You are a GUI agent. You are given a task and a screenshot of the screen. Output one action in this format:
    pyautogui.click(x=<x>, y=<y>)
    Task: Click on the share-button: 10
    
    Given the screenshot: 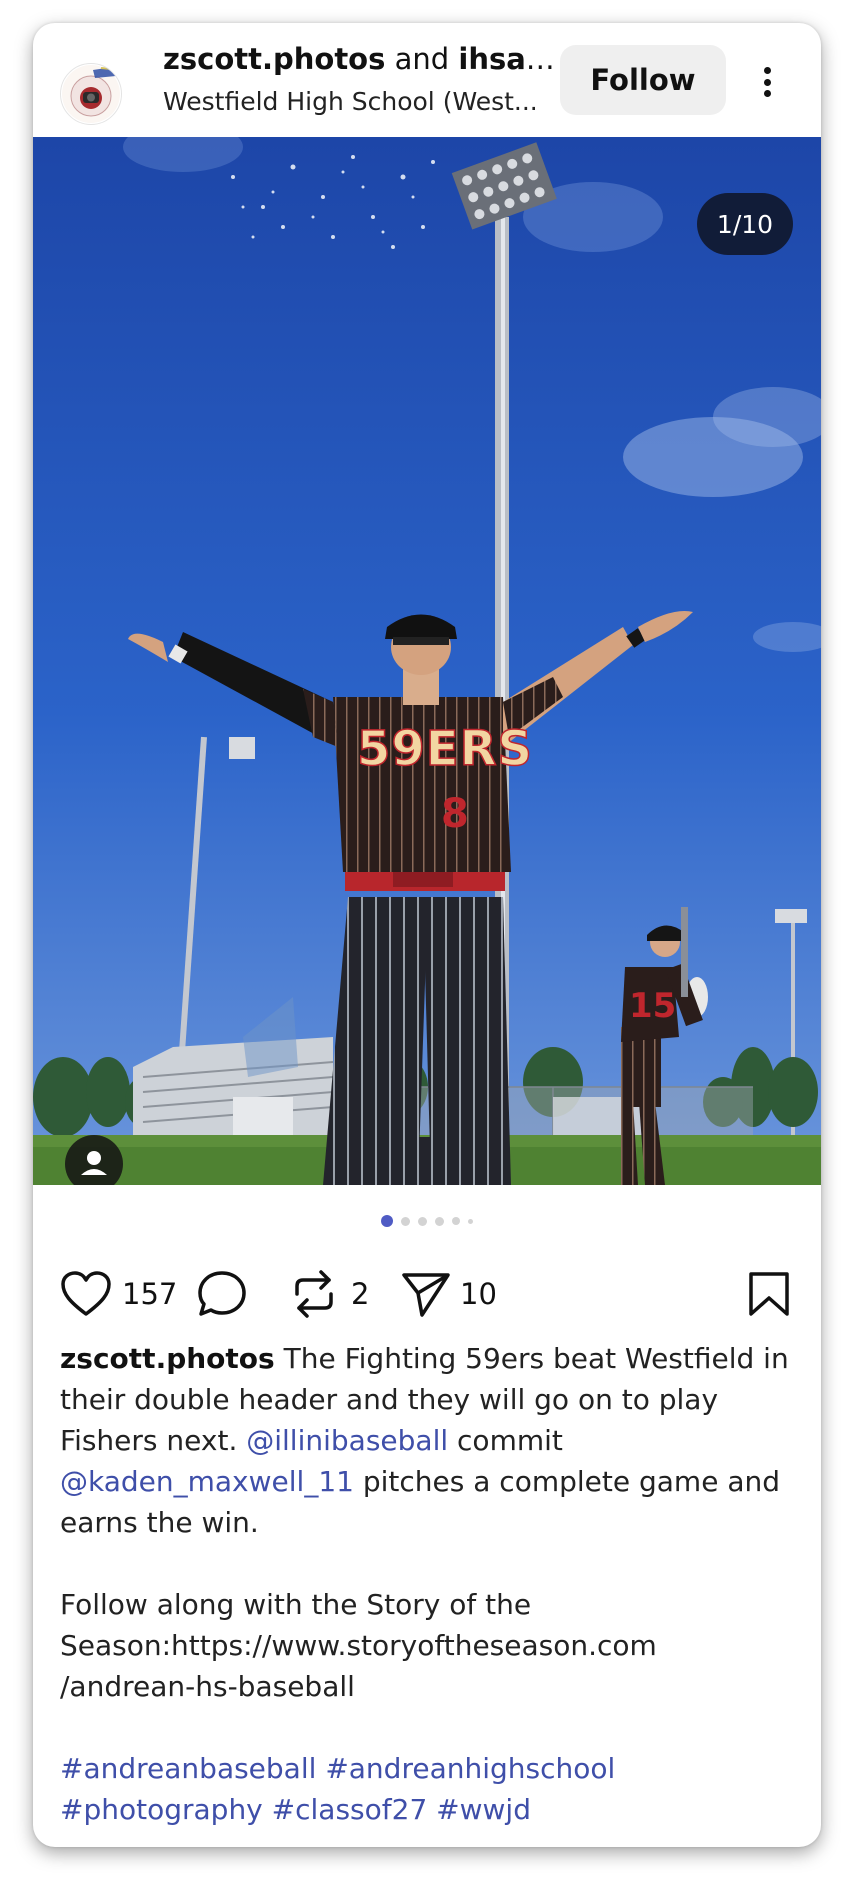 What is the action you would take?
    pyautogui.click(x=448, y=1294)
    